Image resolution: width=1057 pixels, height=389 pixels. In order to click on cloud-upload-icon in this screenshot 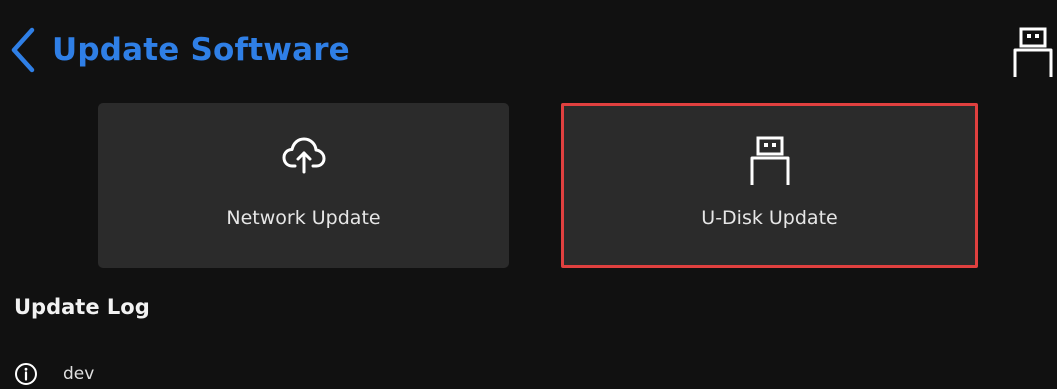, I will do `click(303, 155)`.